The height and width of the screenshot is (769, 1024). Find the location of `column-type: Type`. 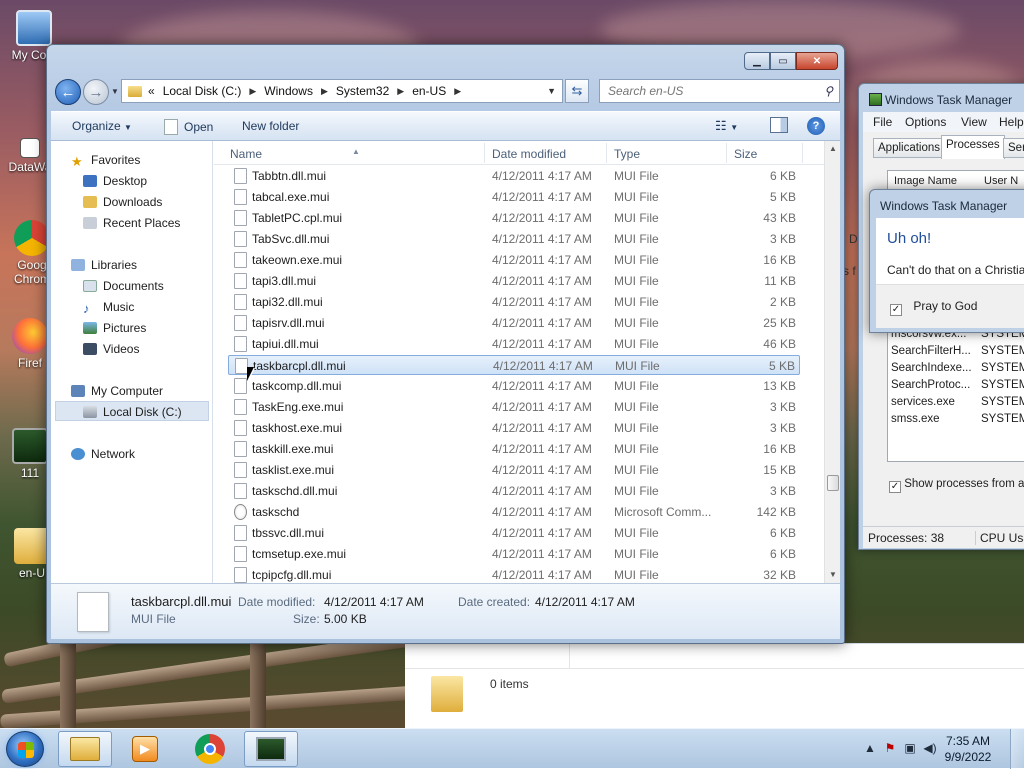

column-type: Type is located at coordinates (627, 154).